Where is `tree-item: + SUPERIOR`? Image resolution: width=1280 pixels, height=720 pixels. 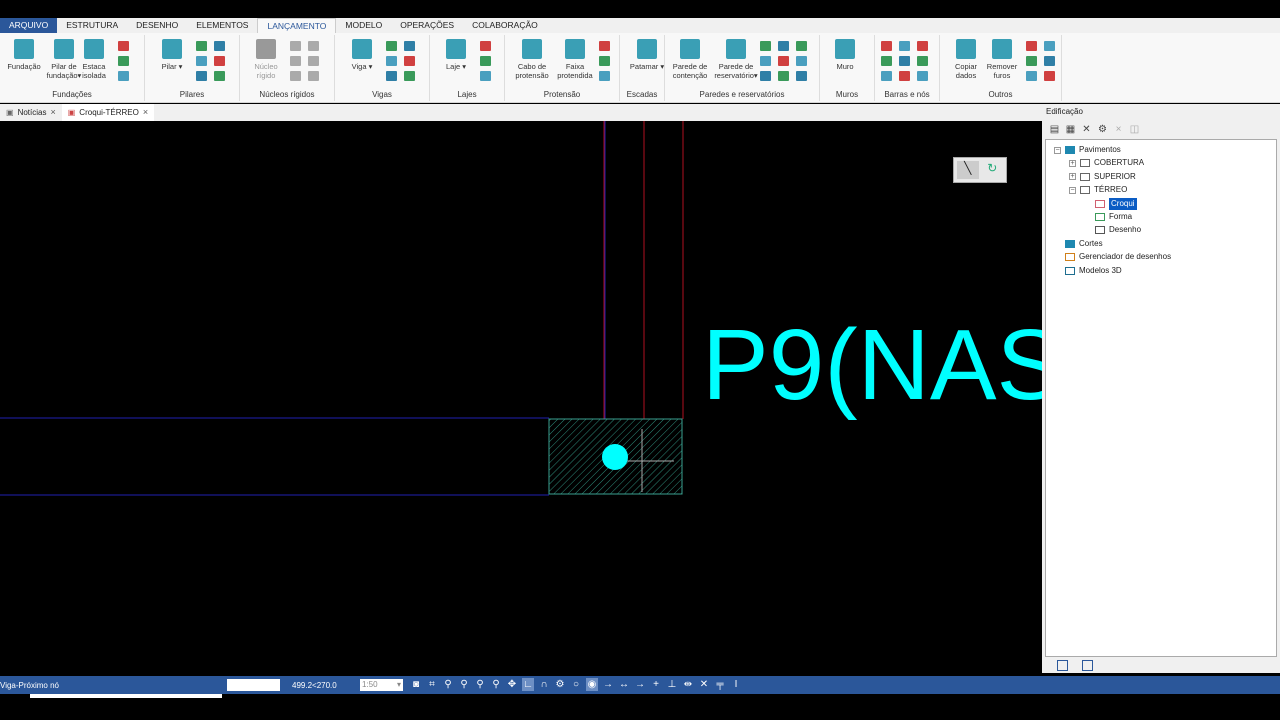 tree-item: + SUPERIOR is located at coordinates (1102, 177).